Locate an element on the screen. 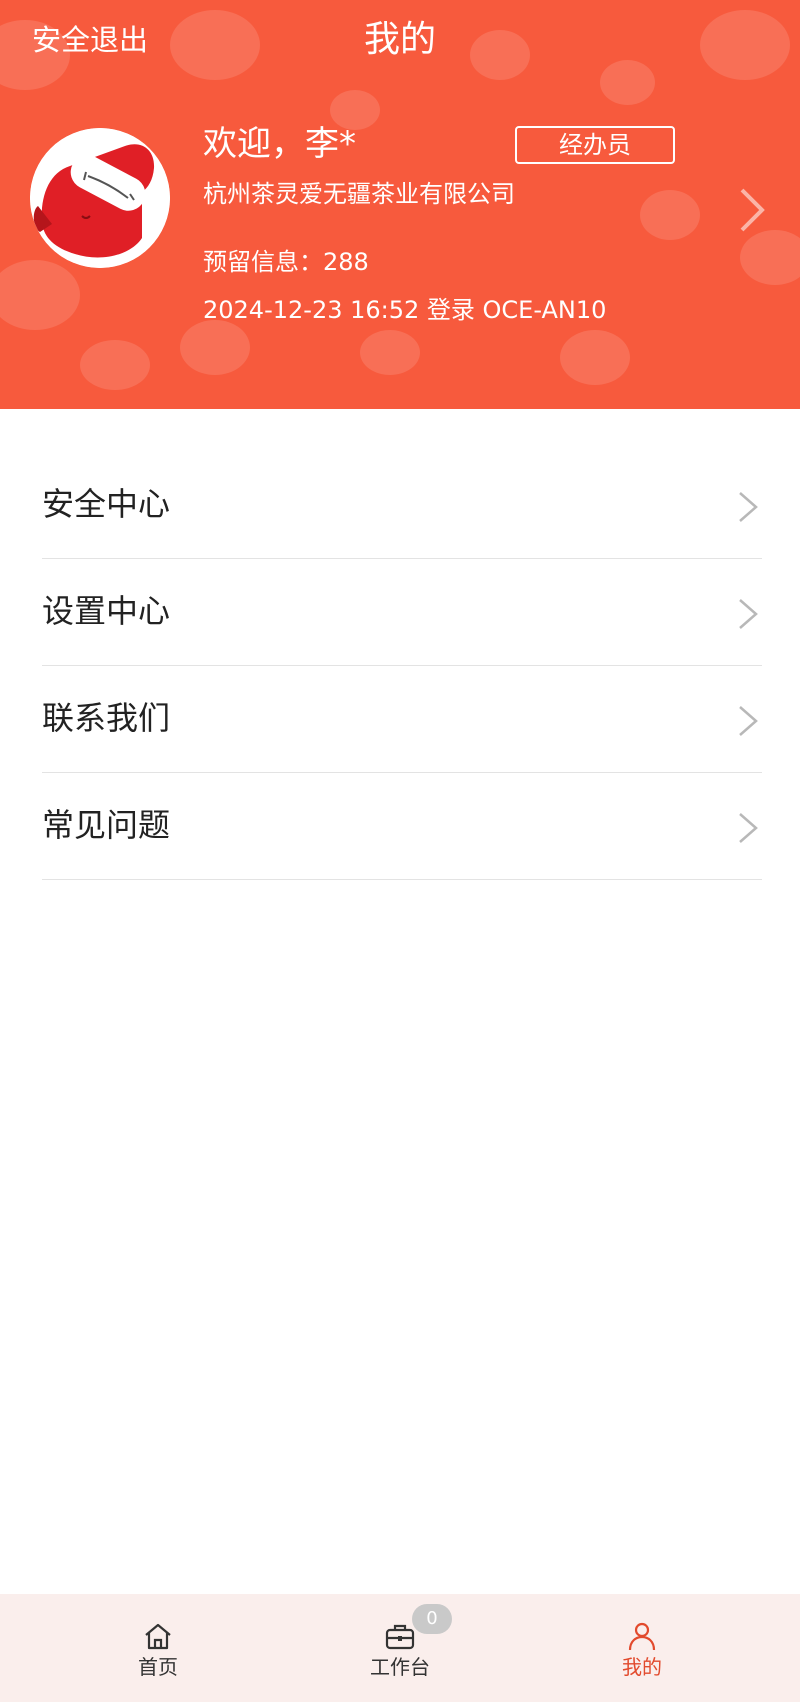  tab-label: 我的 is located at coordinates (642, 1667).